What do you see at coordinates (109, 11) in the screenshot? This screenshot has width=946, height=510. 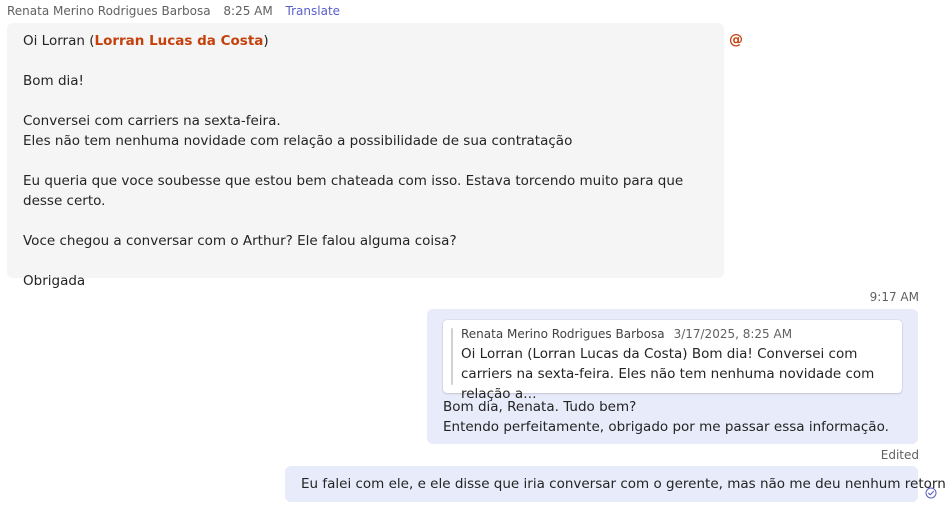 I see `sender-name: Renata Merino Rodrigues Barbosa` at bounding box center [109, 11].